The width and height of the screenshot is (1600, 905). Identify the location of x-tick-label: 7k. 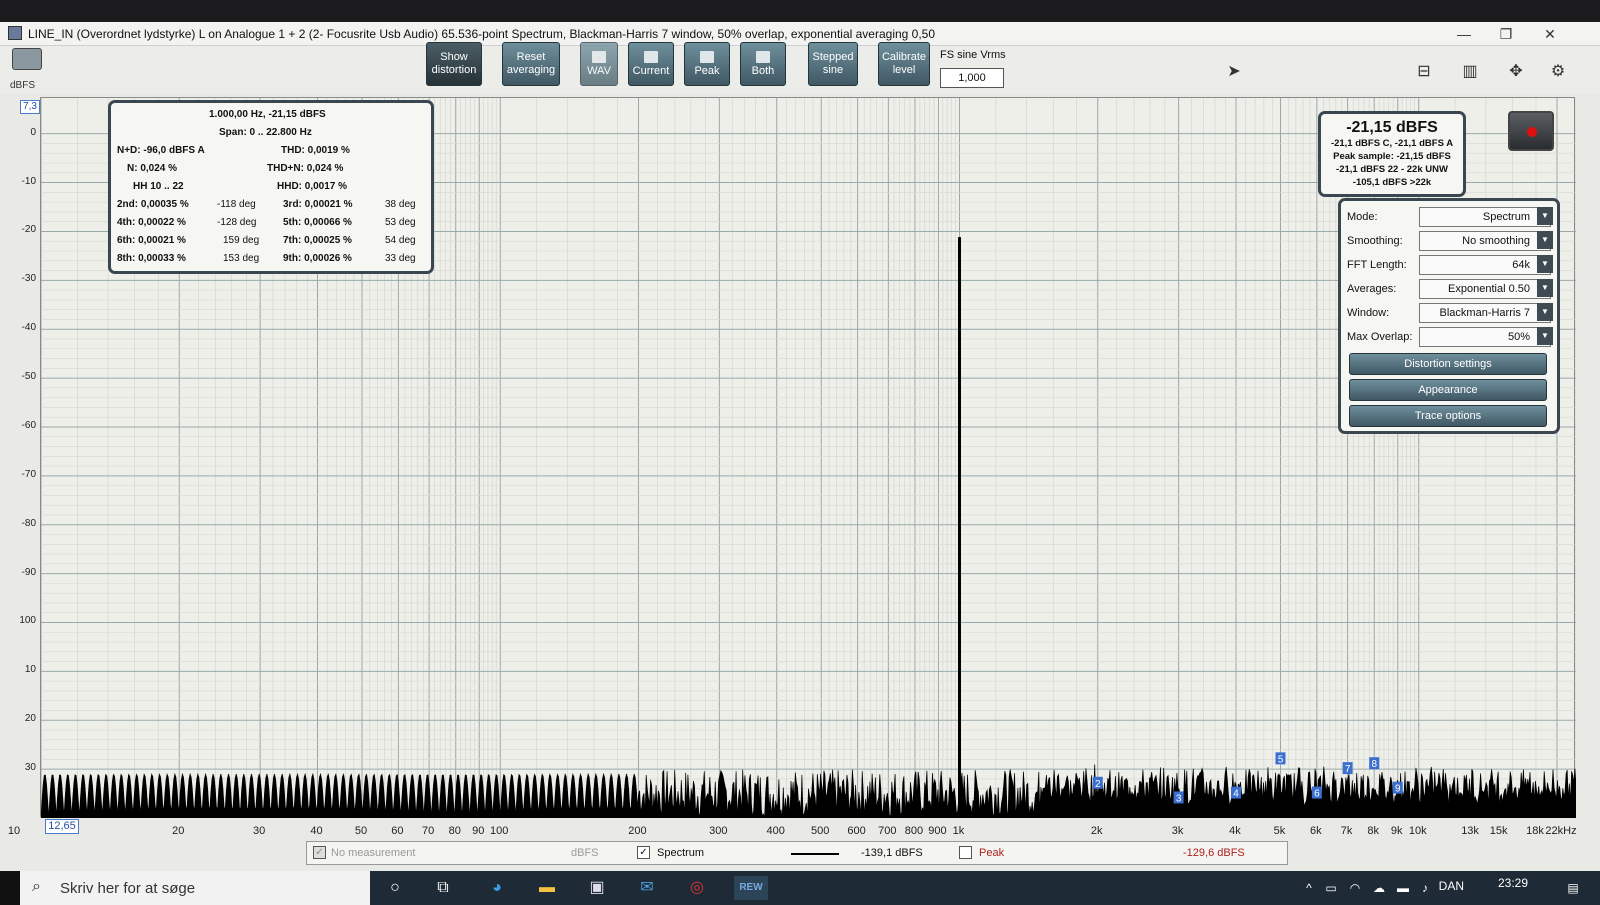
(1346, 831).